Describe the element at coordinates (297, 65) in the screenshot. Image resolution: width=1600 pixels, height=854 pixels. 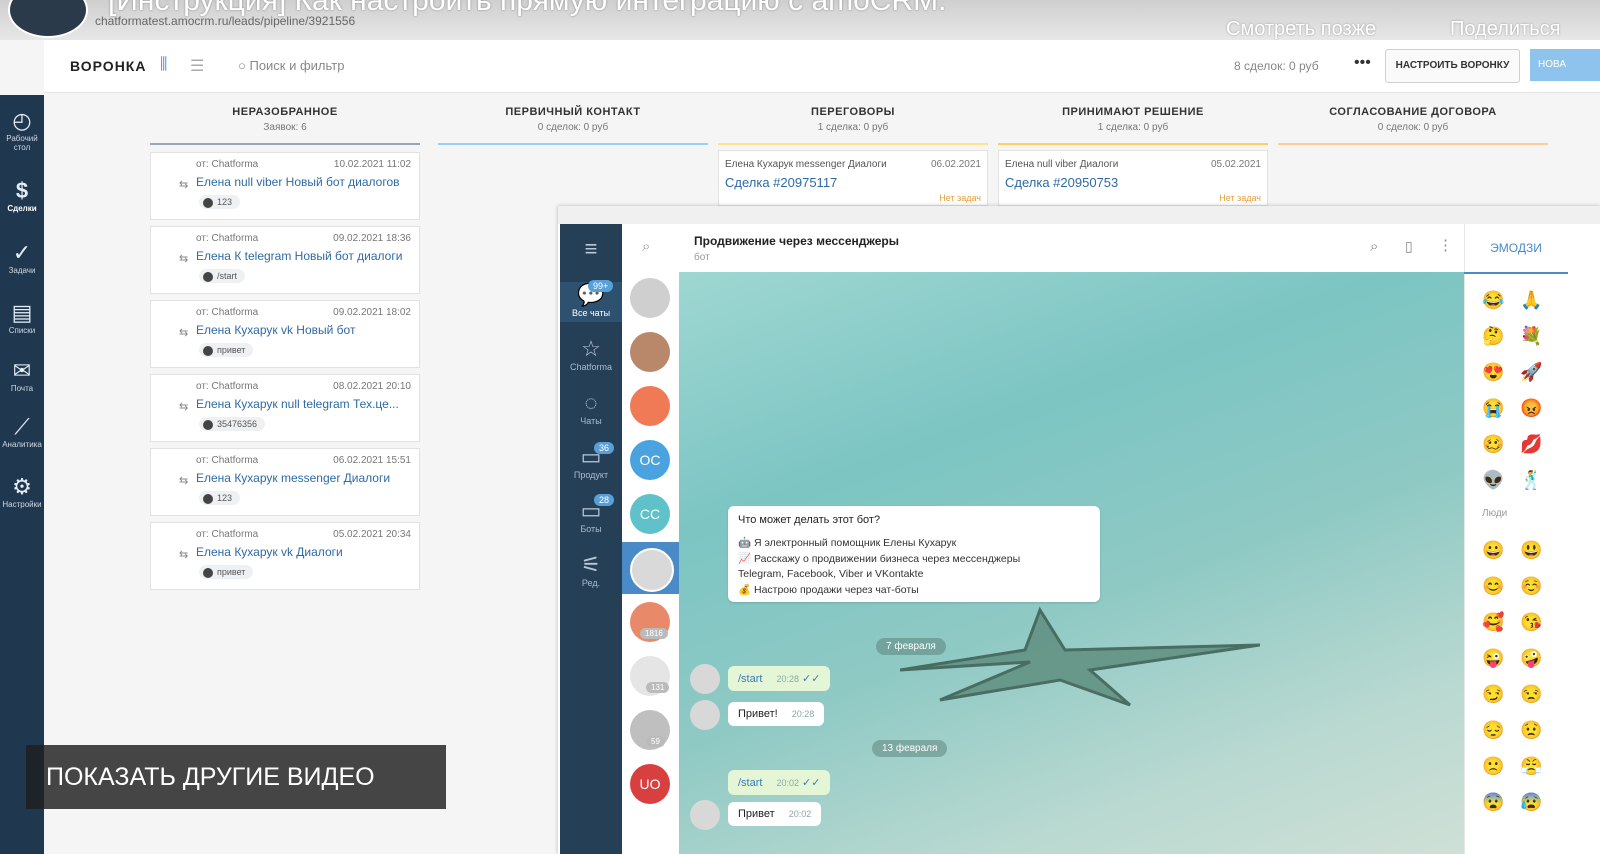
I see `search-placeholder: Поиск и фильтр` at that location.